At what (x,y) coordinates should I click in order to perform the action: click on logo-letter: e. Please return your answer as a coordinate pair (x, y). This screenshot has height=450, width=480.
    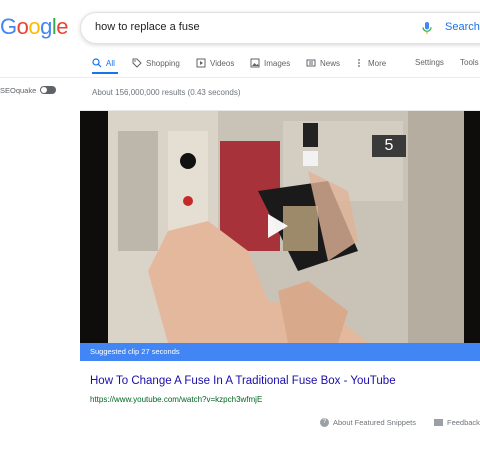
    Looking at the image, I should click on (62, 26).